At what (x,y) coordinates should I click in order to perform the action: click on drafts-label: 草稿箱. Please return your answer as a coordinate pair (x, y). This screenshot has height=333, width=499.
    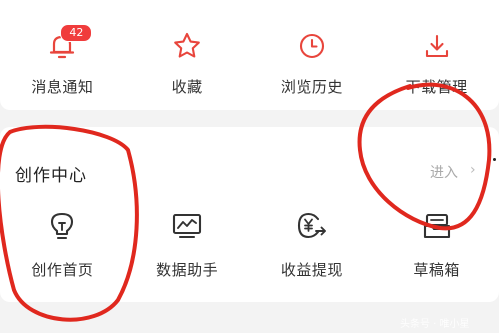
    Looking at the image, I should click on (436, 270).